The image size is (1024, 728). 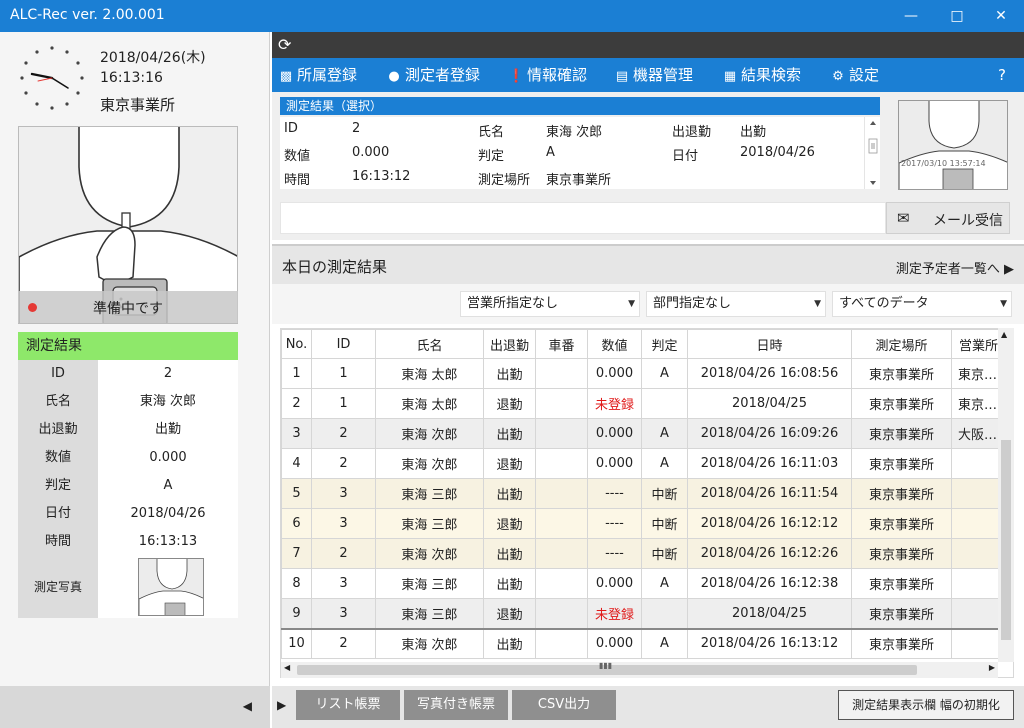 What do you see at coordinates (87, 15) in the screenshot?
I see `window-title: ALC-Rec ver. 2.00.001` at bounding box center [87, 15].